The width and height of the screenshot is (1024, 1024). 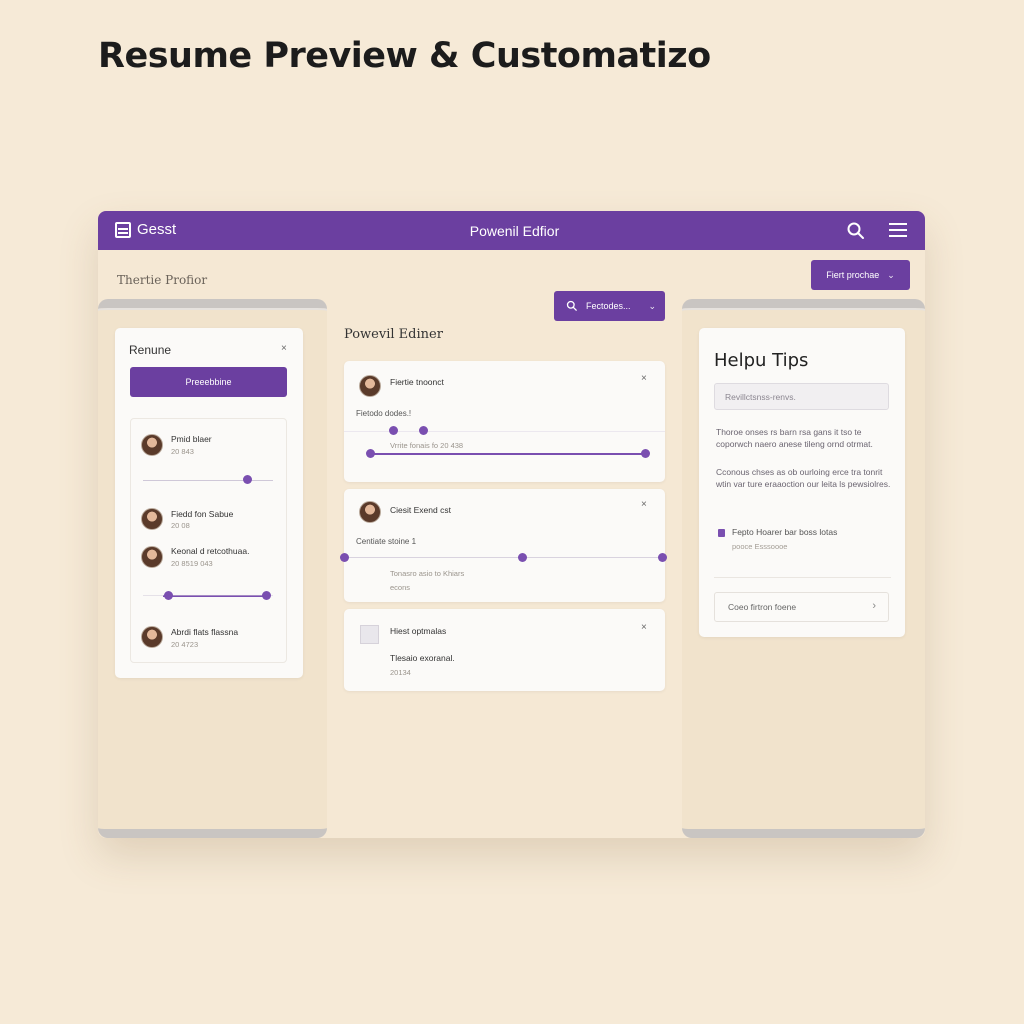 What do you see at coordinates (427, 573) in the screenshot?
I see `card-sub: Tonasro asio to Khiars` at bounding box center [427, 573].